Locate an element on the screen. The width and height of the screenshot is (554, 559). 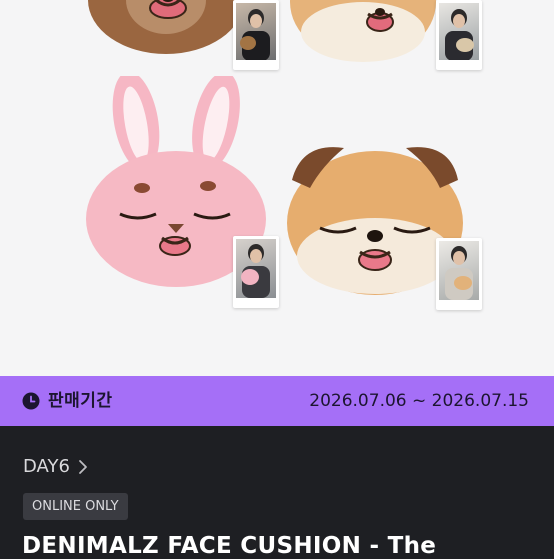
chevron-right-icon is located at coordinates (83, 466).